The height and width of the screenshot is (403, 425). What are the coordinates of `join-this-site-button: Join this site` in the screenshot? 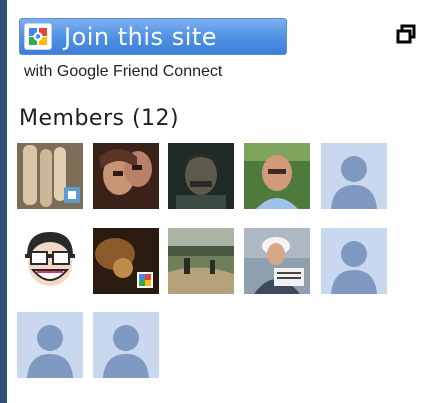 It's located at (153, 36).